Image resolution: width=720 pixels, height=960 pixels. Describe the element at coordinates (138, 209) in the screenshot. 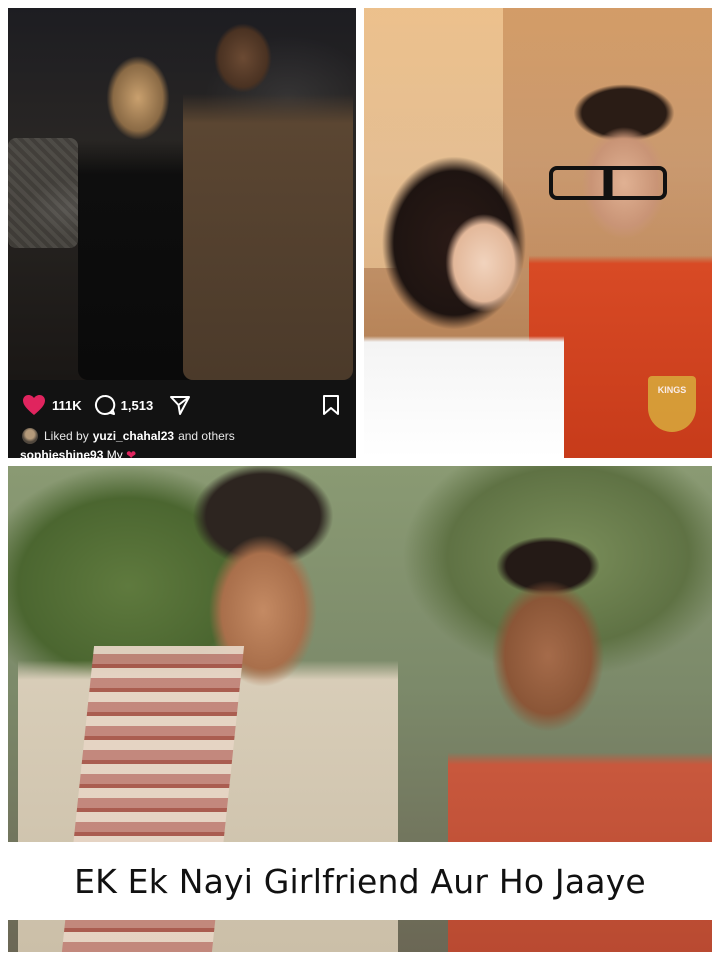

I see `person-woman` at that location.